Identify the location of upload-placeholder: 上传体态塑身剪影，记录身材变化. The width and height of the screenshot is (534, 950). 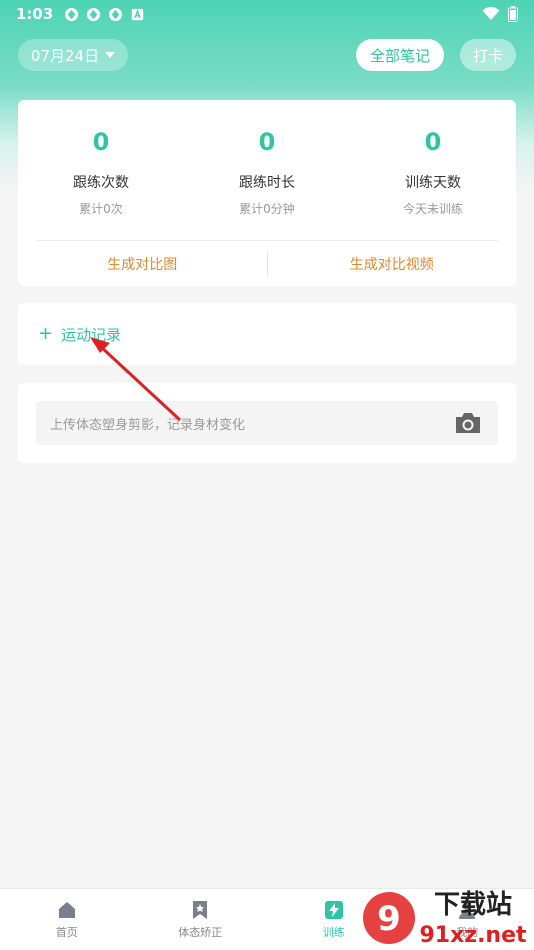
(148, 425).